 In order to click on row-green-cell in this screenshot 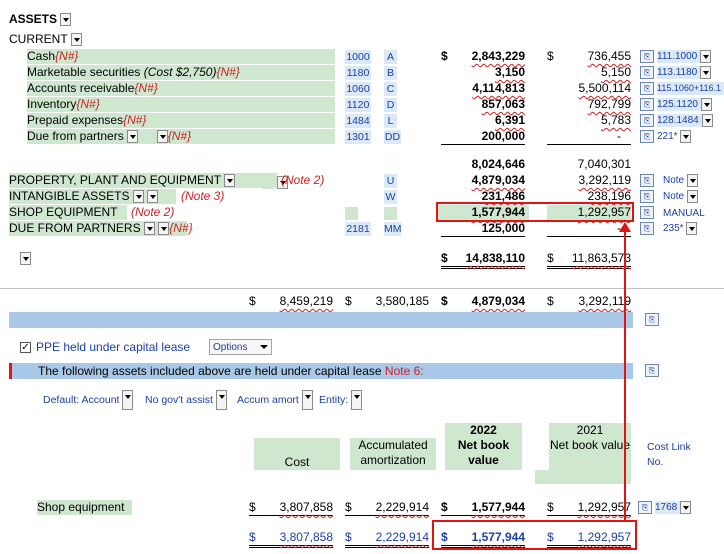, I will do `click(268, 183)`.